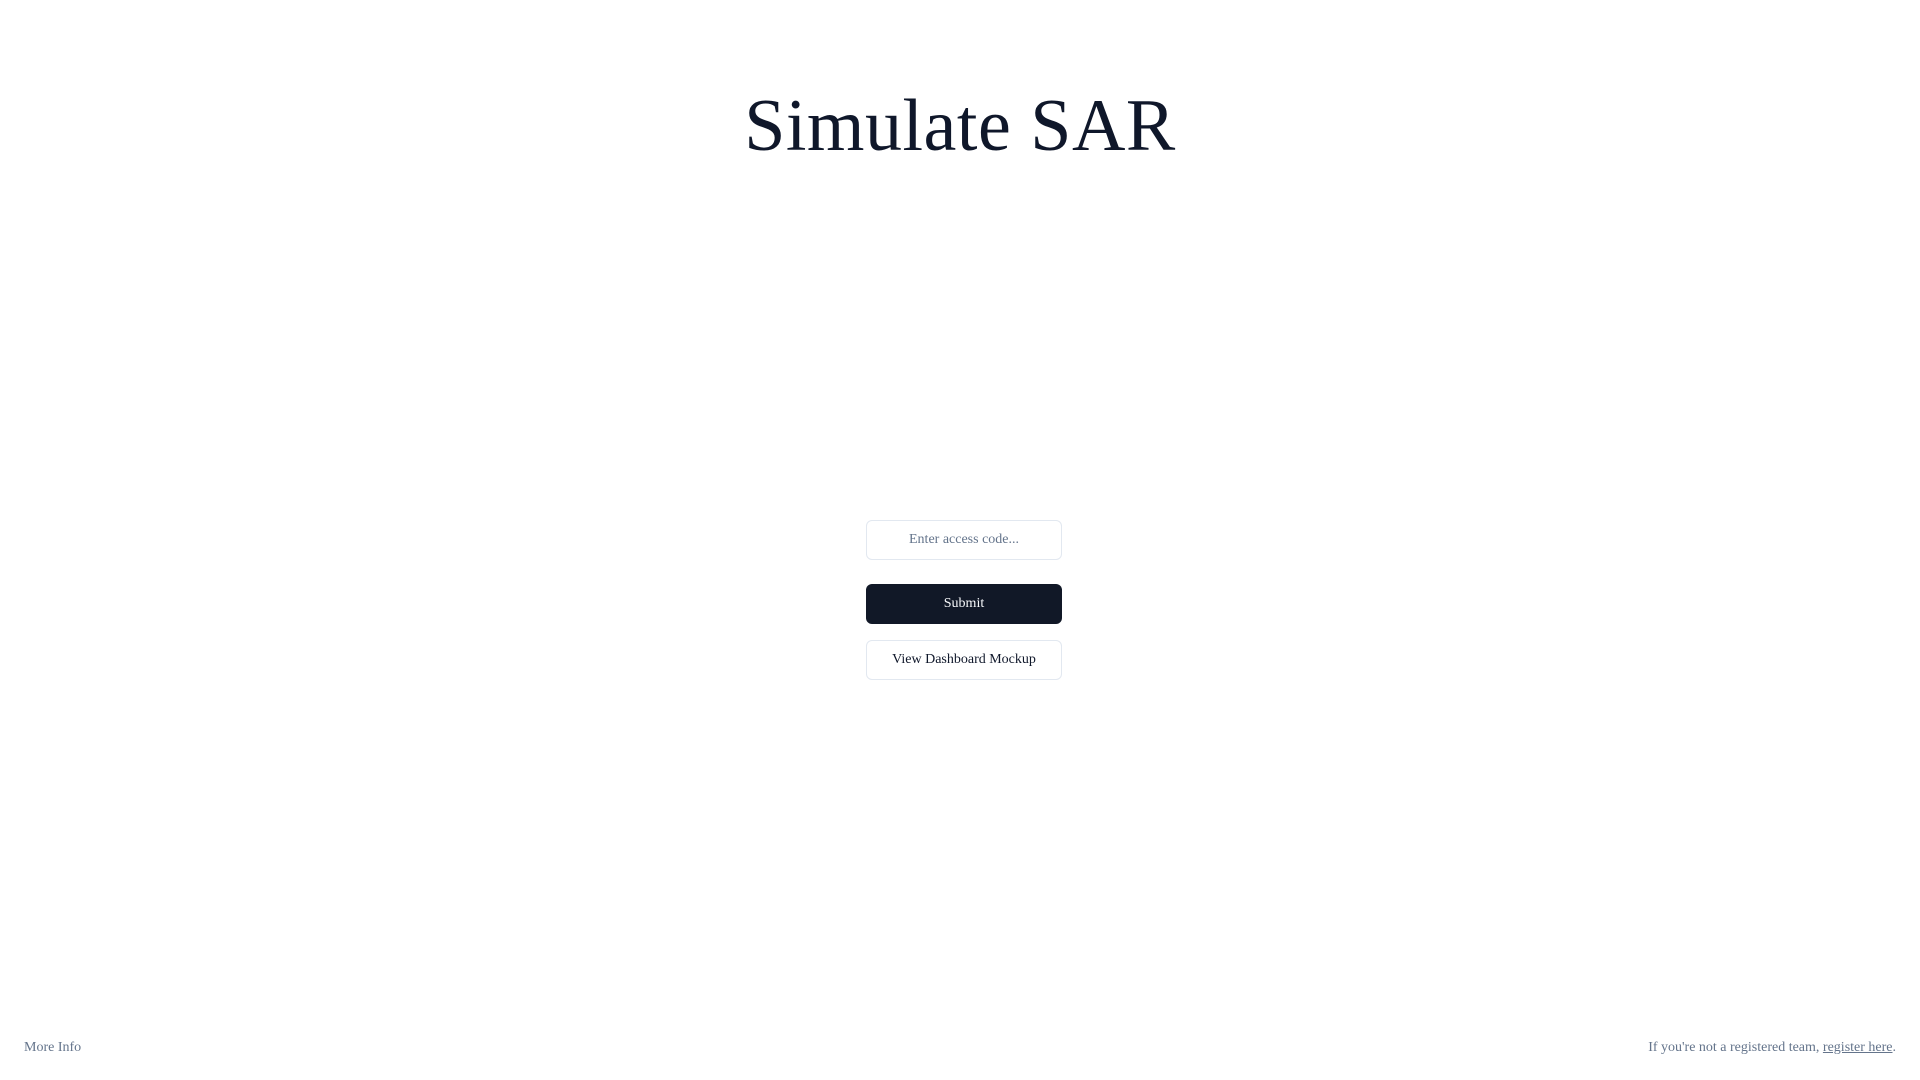  What do you see at coordinates (964, 604) in the screenshot?
I see `submit-button: Submit` at bounding box center [964, 604].